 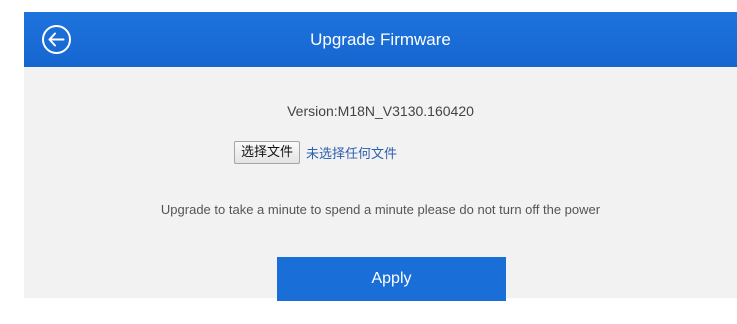 What do you see at coordinates (352, 154) in the screenshot?
I see `file-status-text: 未选择任何文件` at bounding box center [352, 154].